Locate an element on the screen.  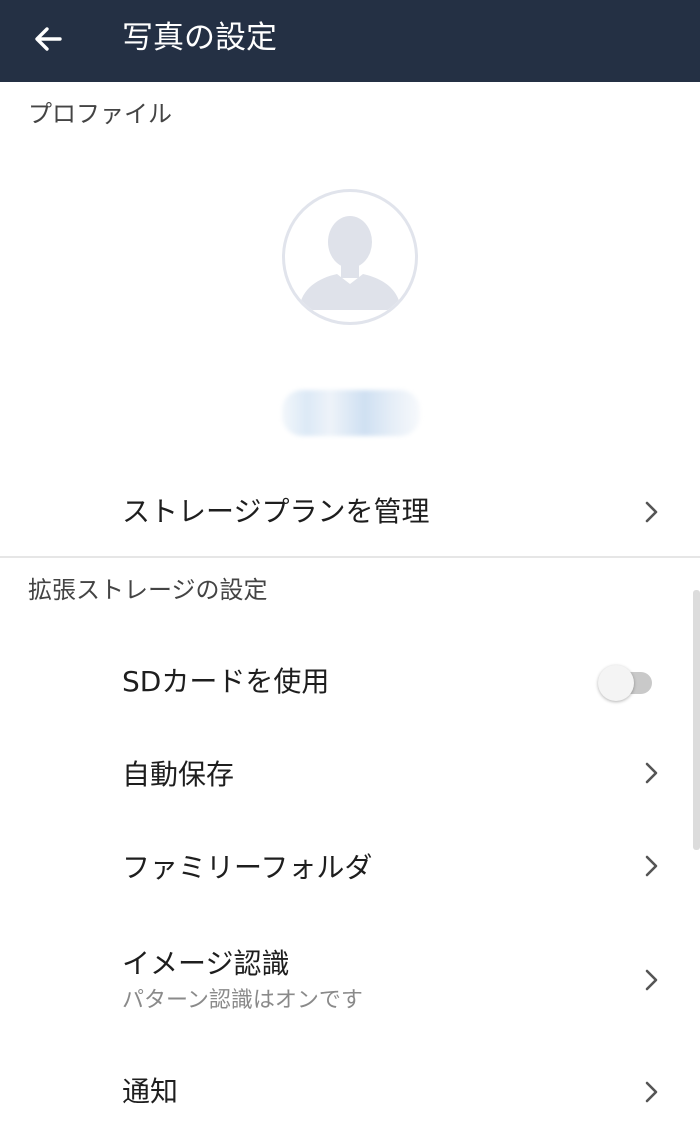
app-bar: 写真の設定 is located at coordinates (350, 41).